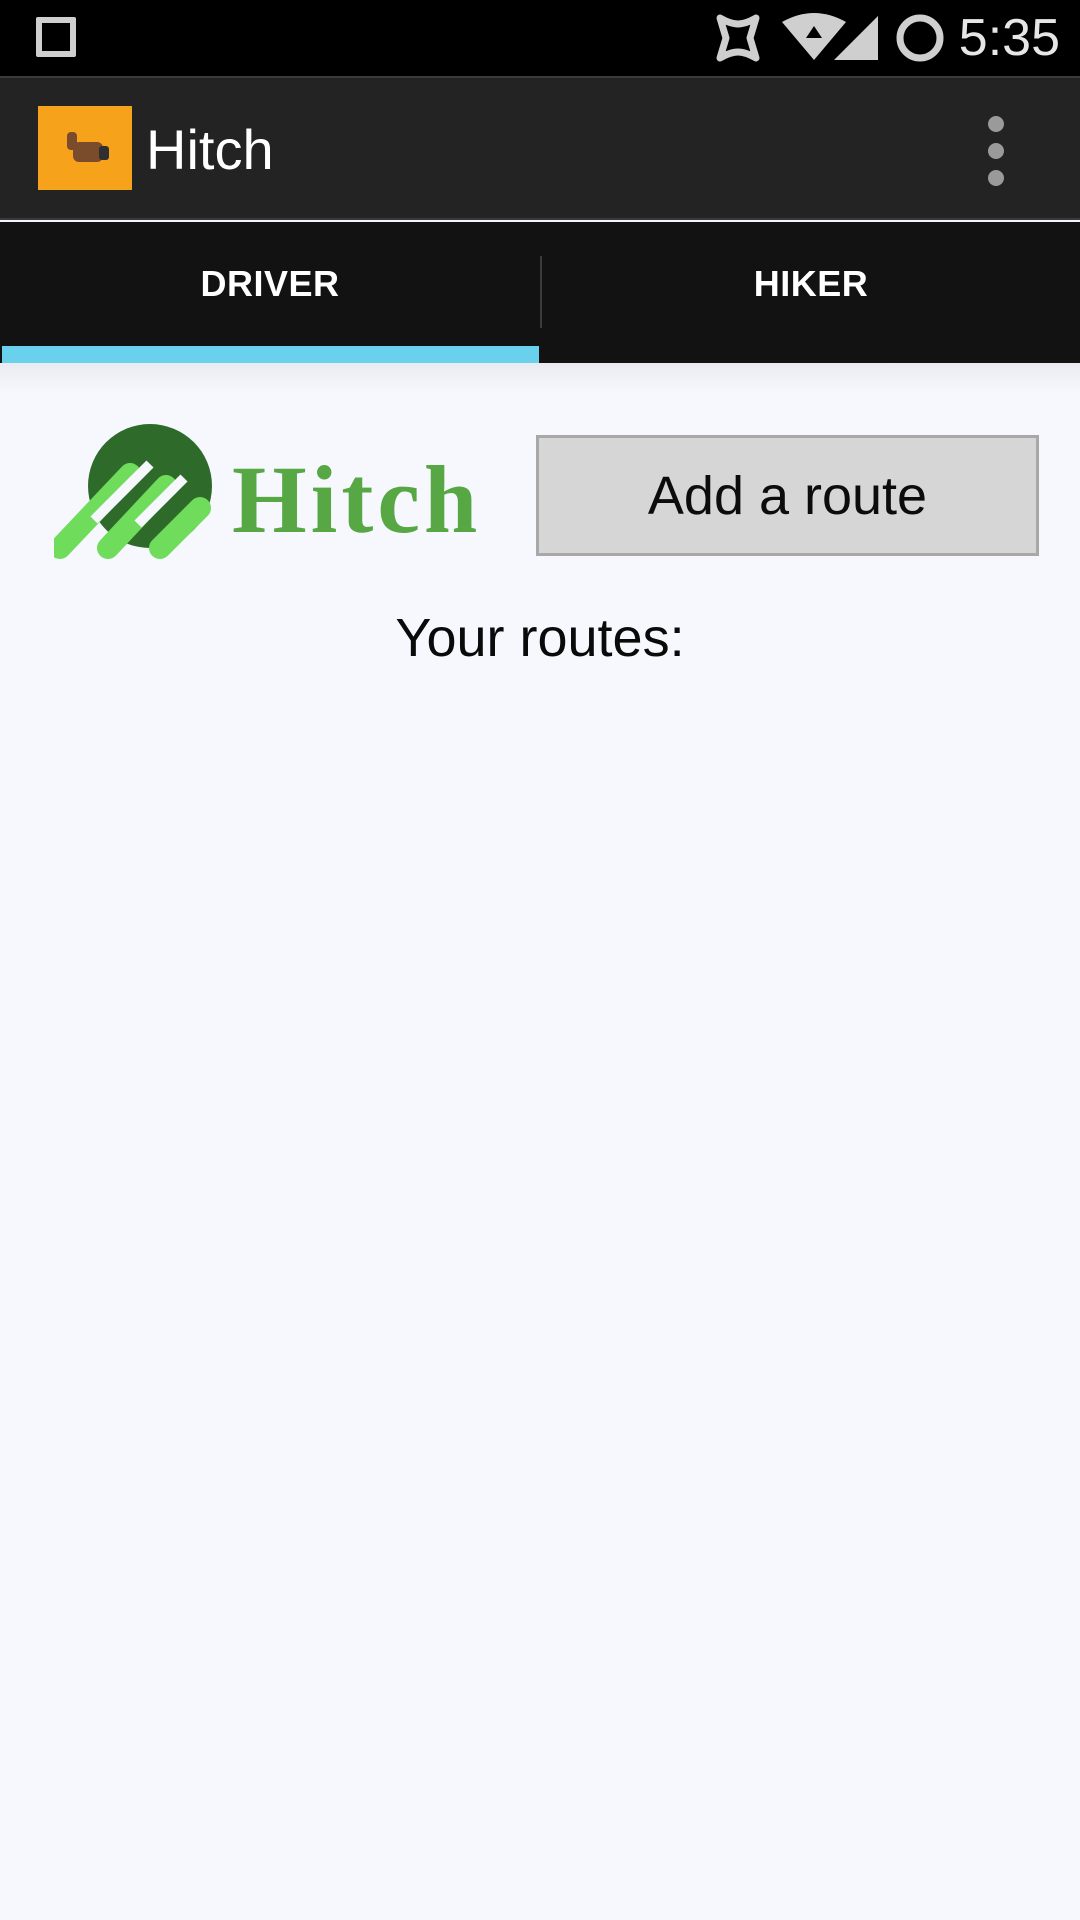 The image size is (1080, 1920). What do you see at coordinates (540, 378) in the screenshot?
I see `tab-shadow` at bounding box center [540, 378].